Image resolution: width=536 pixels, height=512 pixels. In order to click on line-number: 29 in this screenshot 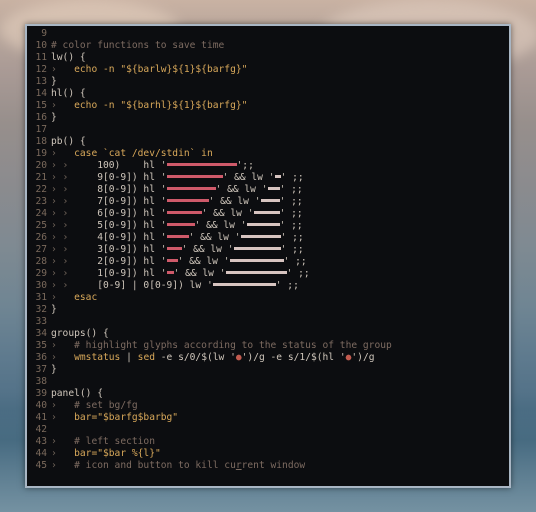, I will do `click(41, 273)`.